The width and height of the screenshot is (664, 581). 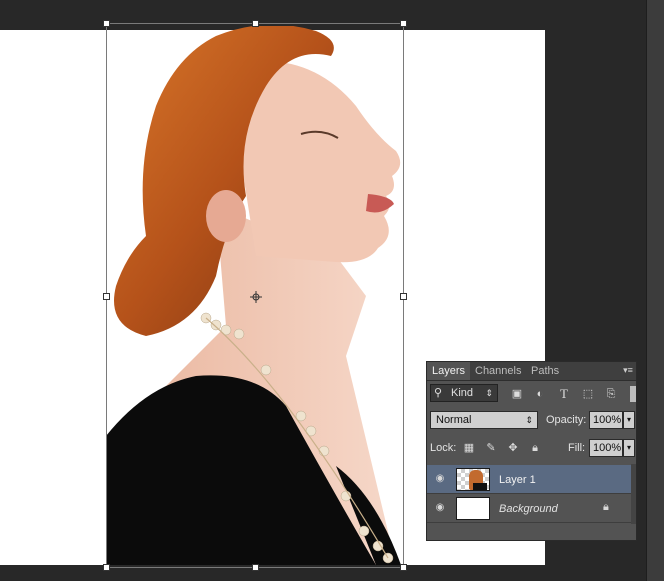 What do you see at coordinates (629, 448) in the screenshot?
I see `fill-dropdown-icon: ▾` at bounding box center [629, 448].